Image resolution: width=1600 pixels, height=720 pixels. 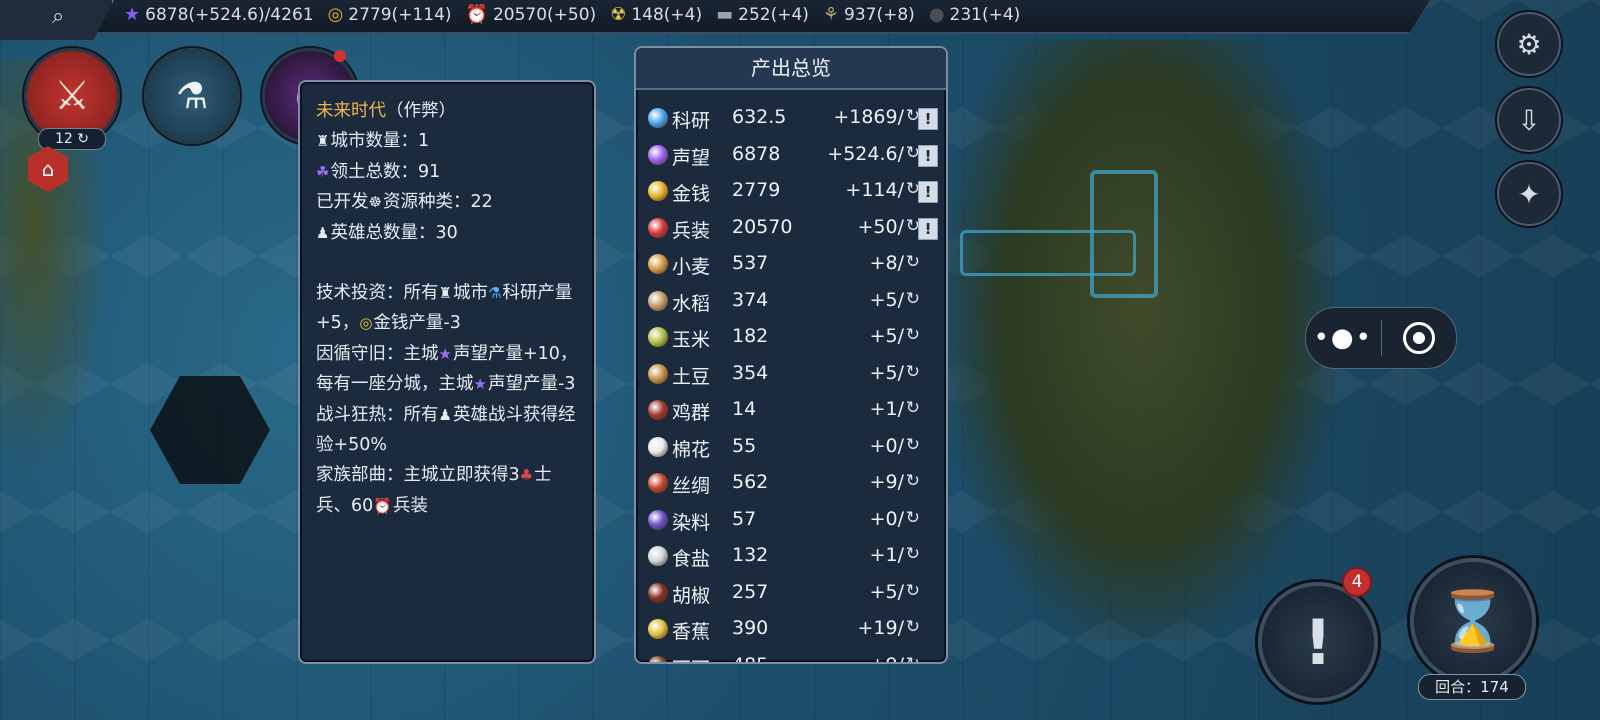 What do you see at coordinates (494, 293) in the screenshot?
I see `research-icon: ⚗` at bounding box center [494, 293].